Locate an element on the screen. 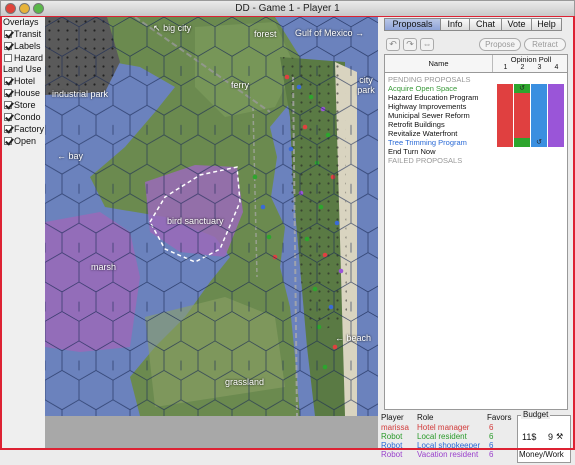 The image size is (575, 465). pending-header: PENDING PROPOSALS is located at coordinates (429, 79).